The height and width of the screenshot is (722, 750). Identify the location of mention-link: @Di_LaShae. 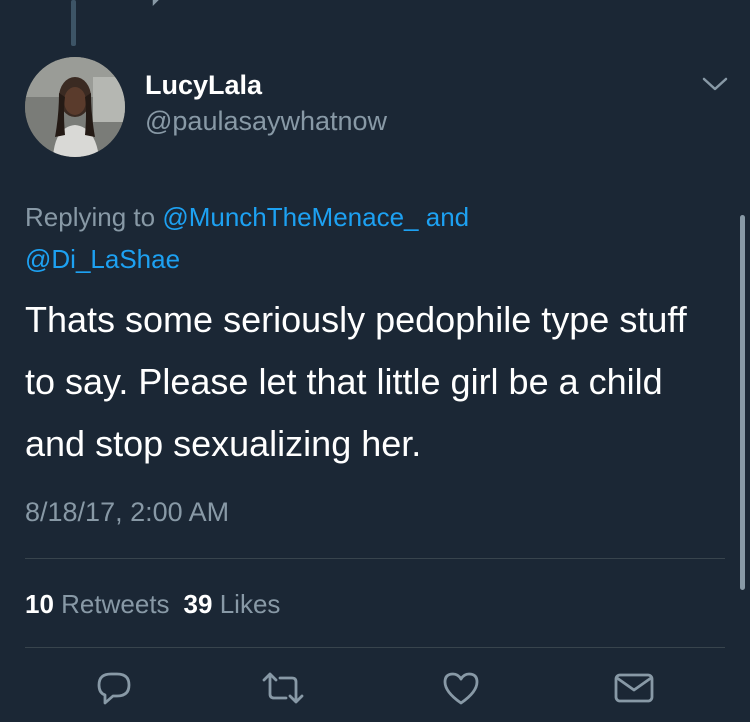
(102, 259).